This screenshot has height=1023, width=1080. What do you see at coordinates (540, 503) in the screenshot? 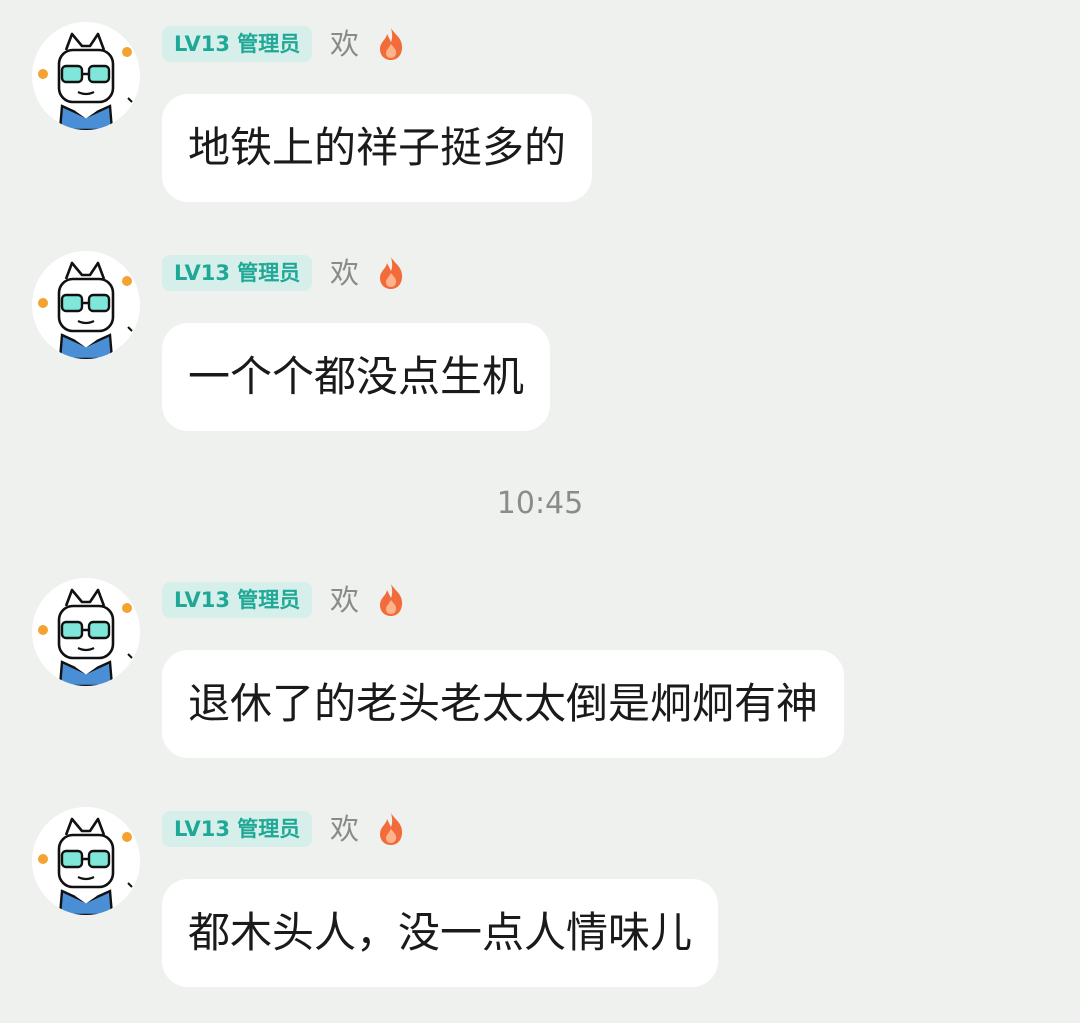
I see `timestamp: 10:45` at bounding box center [540, 503].